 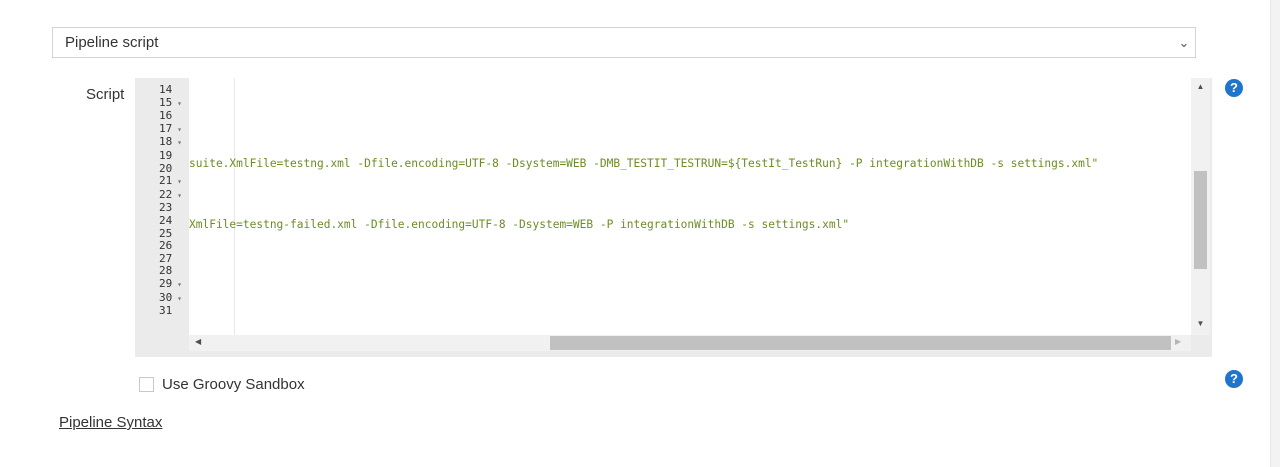 I want to click on line-number-text: 31, so click(x=166, y=311).